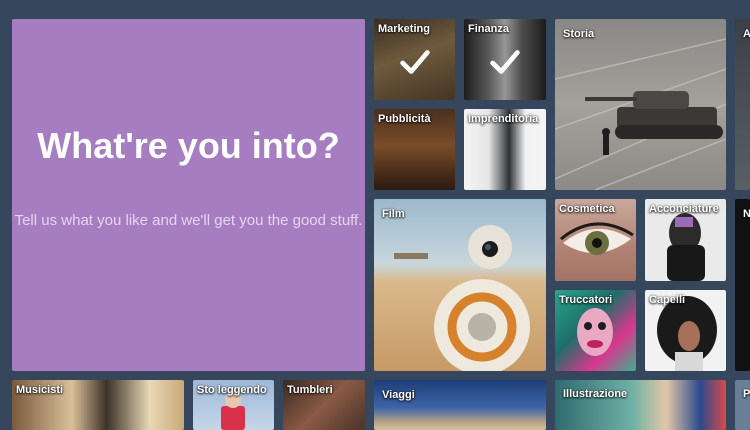 The image size is (750, 430). Describe the element at coordinates (587, 209) in the screenshot. I see `tile-label: Cosmetica` at that location.